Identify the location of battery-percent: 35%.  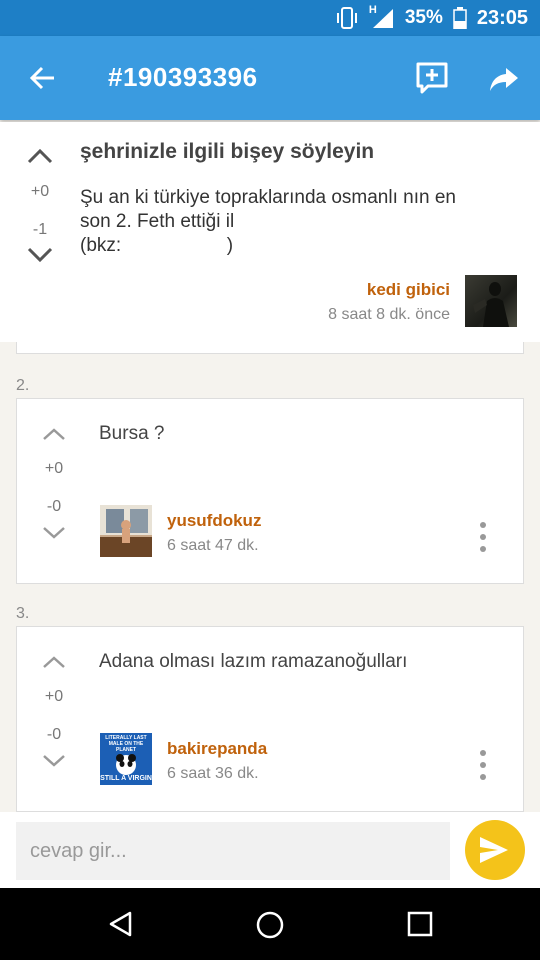
(423, 17).